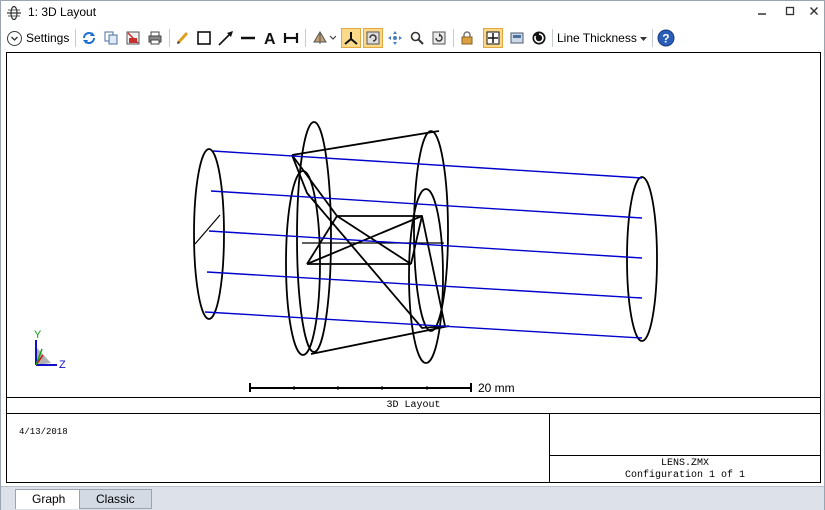 This screenshot has height=510, width=825. What do you see at coordinates (133, 38) in the screenshot?
I see `save-icon` at bounding box center [133, 38].